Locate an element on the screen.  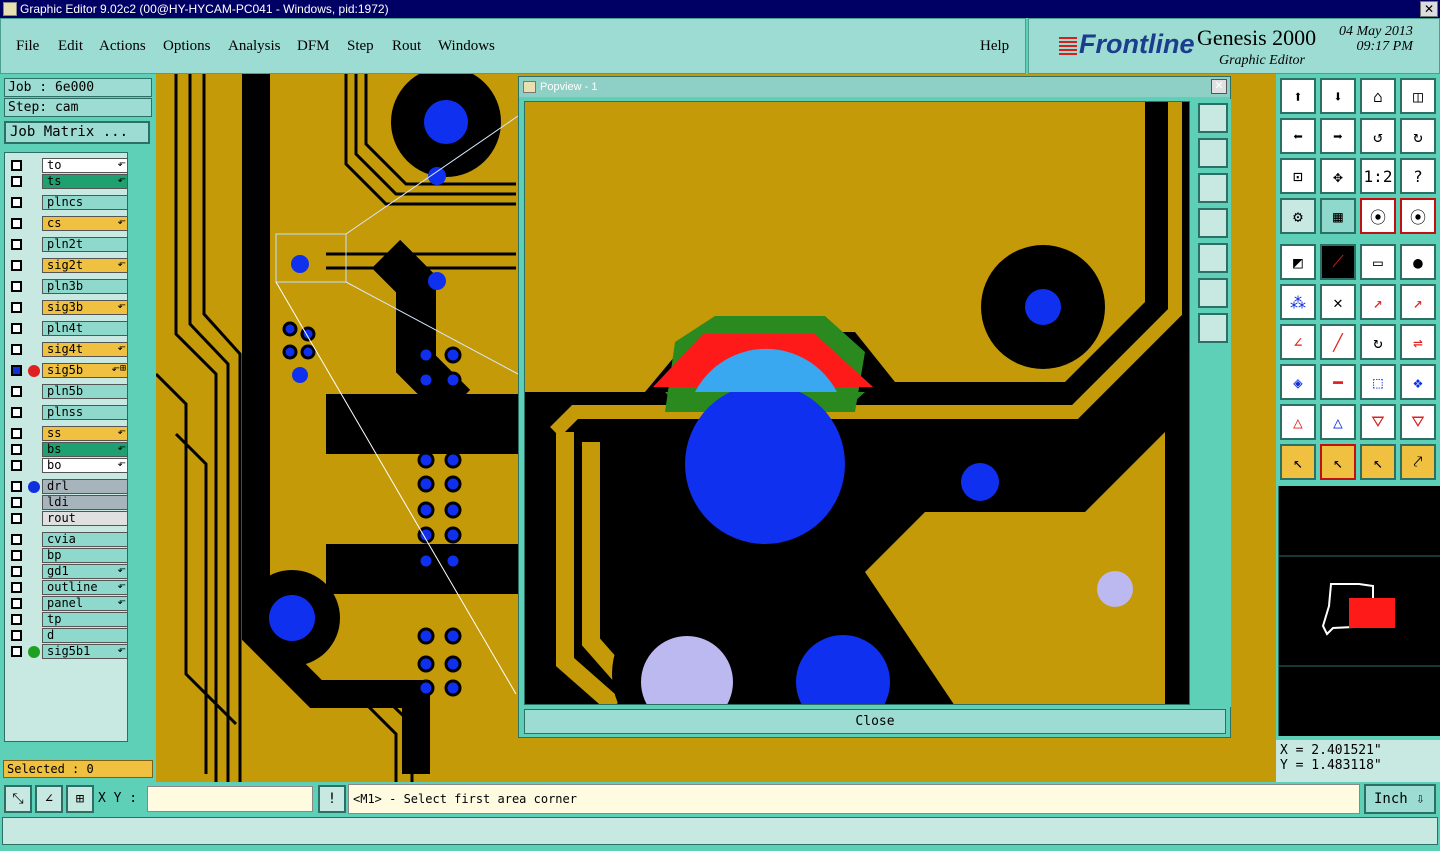
zoom-fit-icon: ✥ is located at coordinates (1338, 176).